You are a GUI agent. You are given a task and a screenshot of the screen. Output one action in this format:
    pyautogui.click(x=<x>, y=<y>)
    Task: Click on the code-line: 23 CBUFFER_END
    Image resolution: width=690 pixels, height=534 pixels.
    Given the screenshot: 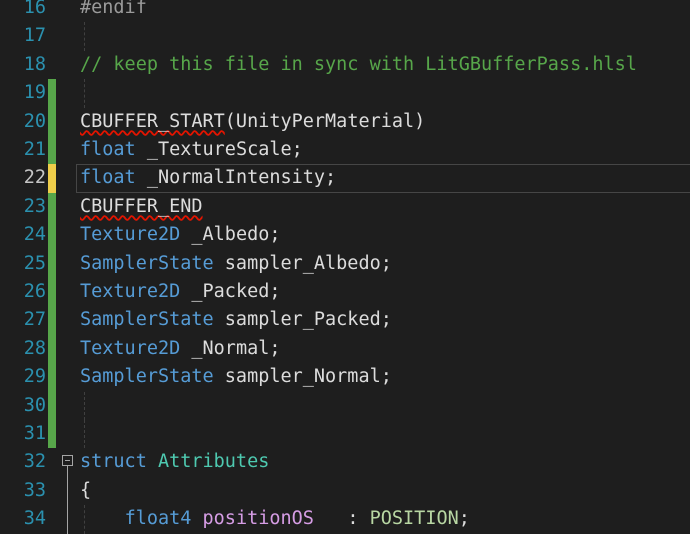 What is the action you would take?
    pyautogui.click(x=345, y=207)
    